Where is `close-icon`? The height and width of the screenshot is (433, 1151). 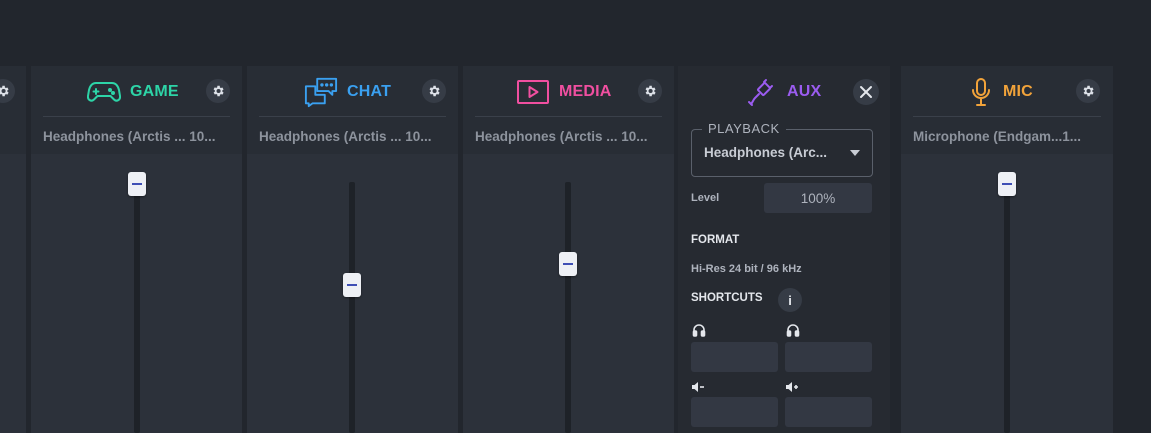 close-icon is located at coordinates (866, 92).